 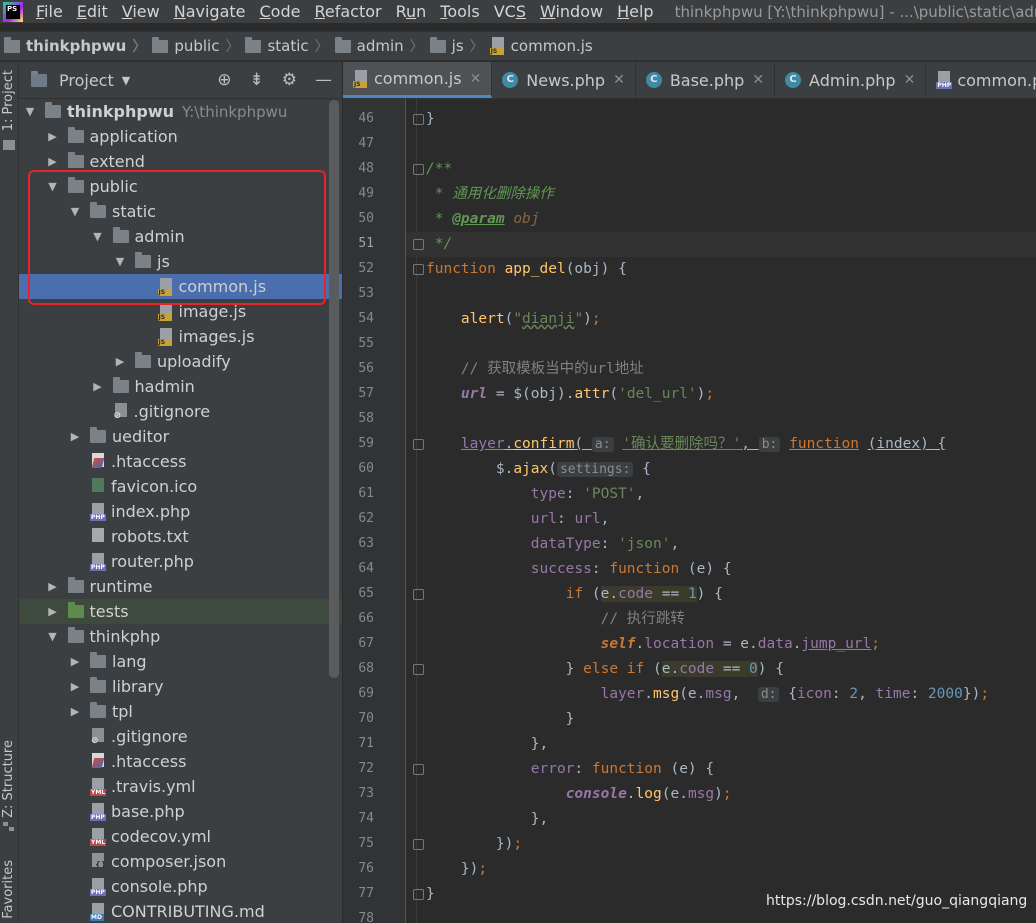 I want to click on tree-row--gitignore: ⊘ .gitignore, so click(x=180, y=736).